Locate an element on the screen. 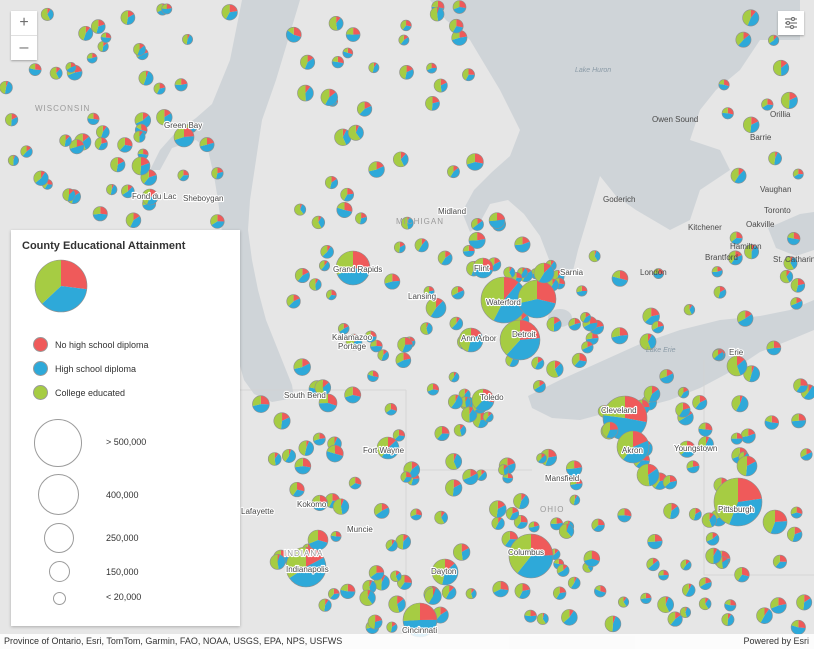 This screenshot has width=814, height=649. place-label: St. Catharines is located at coordinates (793, 259).